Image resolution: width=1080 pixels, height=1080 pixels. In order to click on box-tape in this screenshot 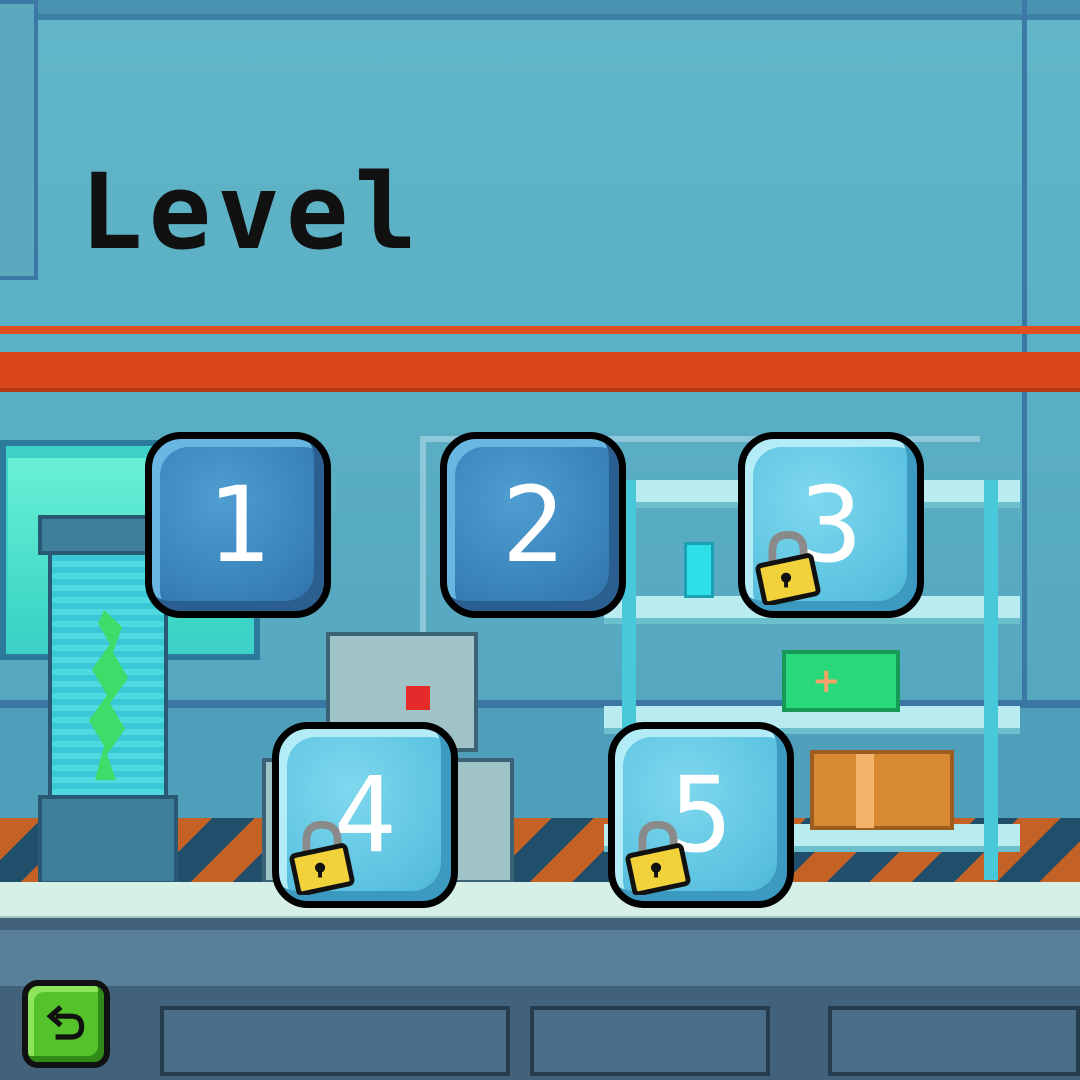, I will do `click(865, 791)`.